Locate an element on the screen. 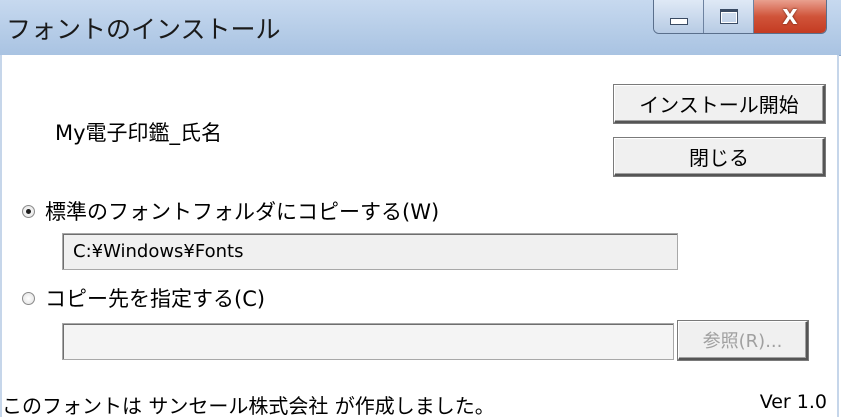 This screenshot has width=841, height=419. minimize-icon is located at coordinates (678, 21).